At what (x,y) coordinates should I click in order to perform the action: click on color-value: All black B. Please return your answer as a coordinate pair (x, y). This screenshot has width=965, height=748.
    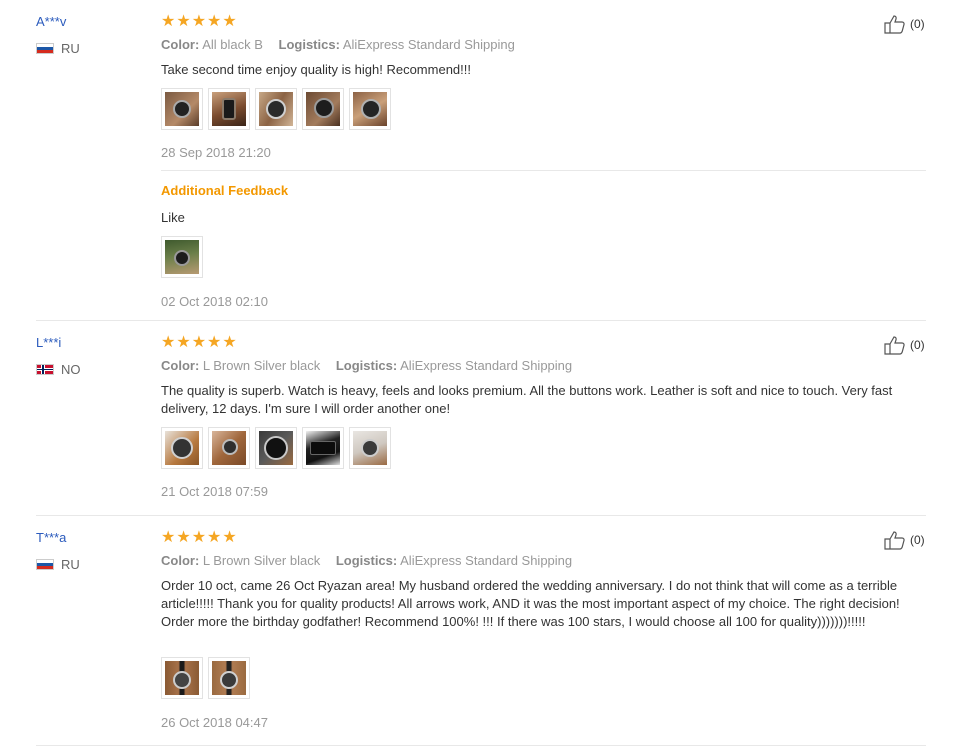
    Looking at the image, I should click on (232, 44).